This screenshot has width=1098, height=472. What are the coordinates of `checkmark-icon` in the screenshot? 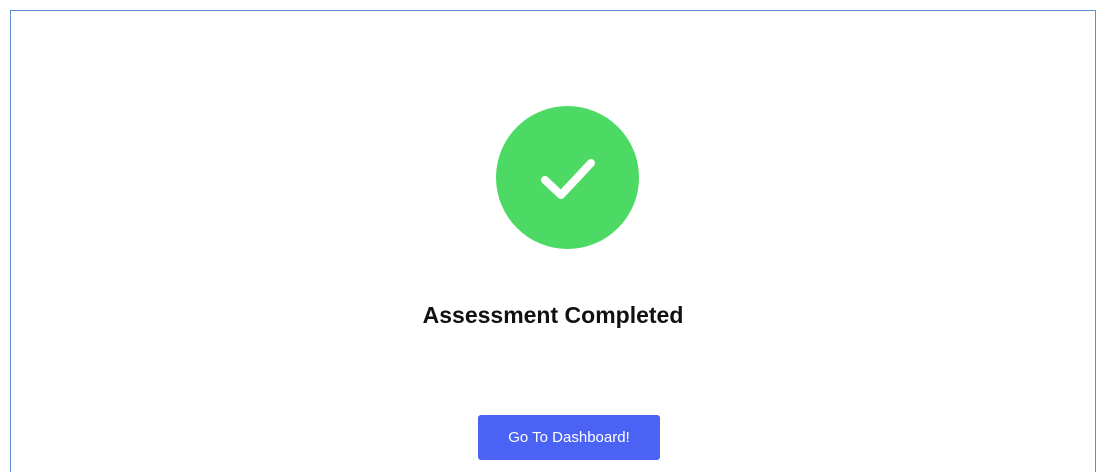 It's located at (567, 178).